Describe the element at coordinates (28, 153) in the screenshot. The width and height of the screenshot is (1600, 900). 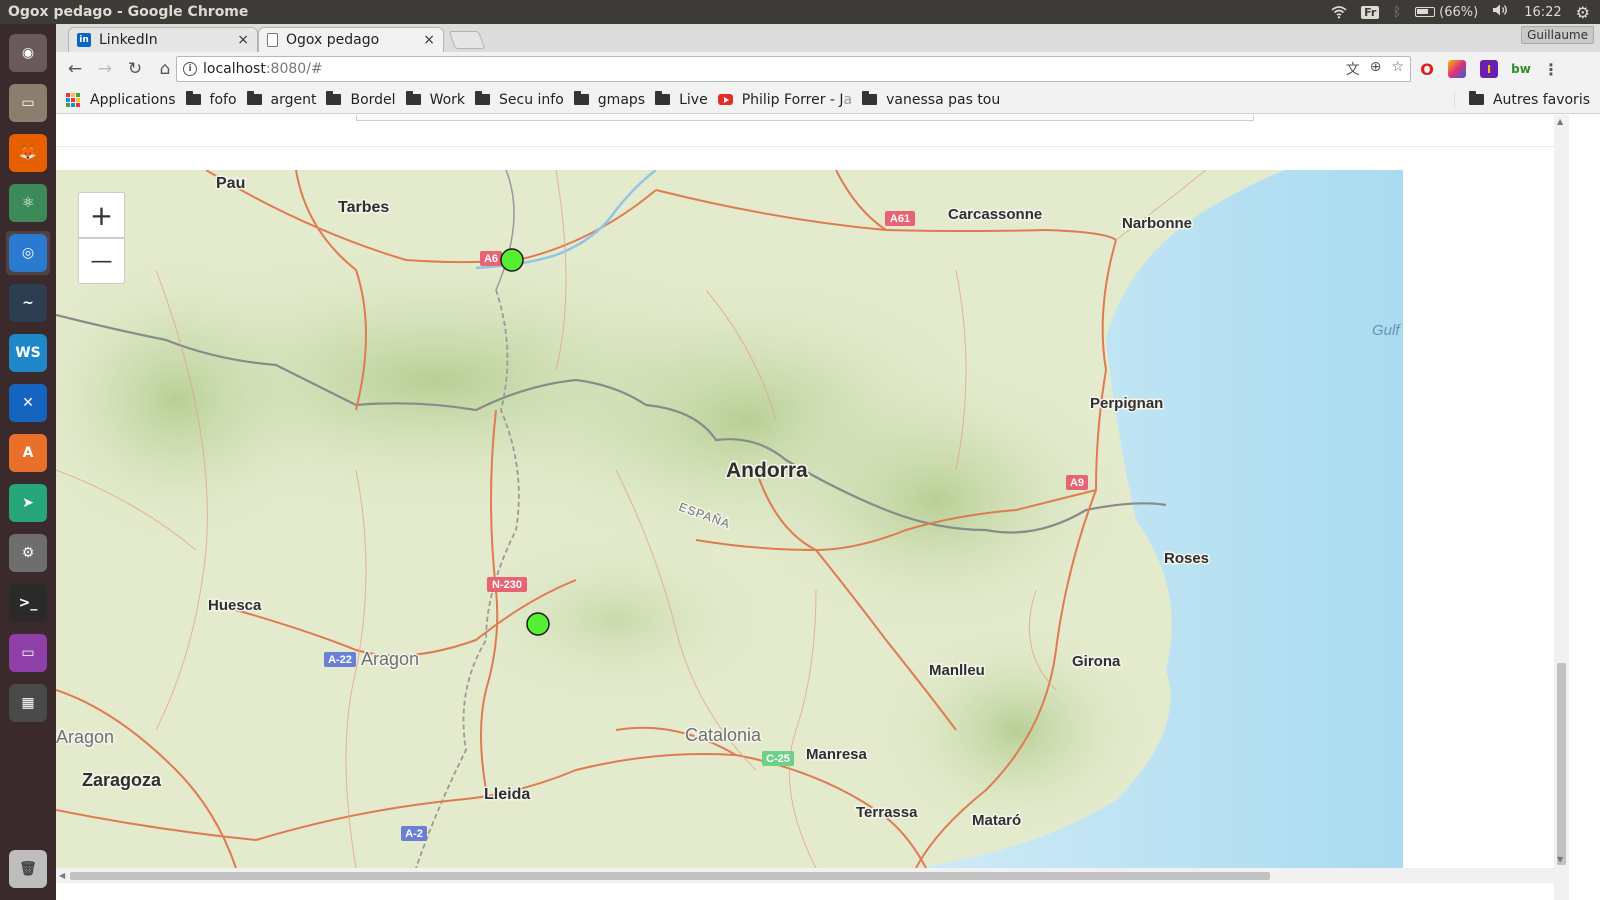
I see `launcher-firefox: 🦊` at that location.